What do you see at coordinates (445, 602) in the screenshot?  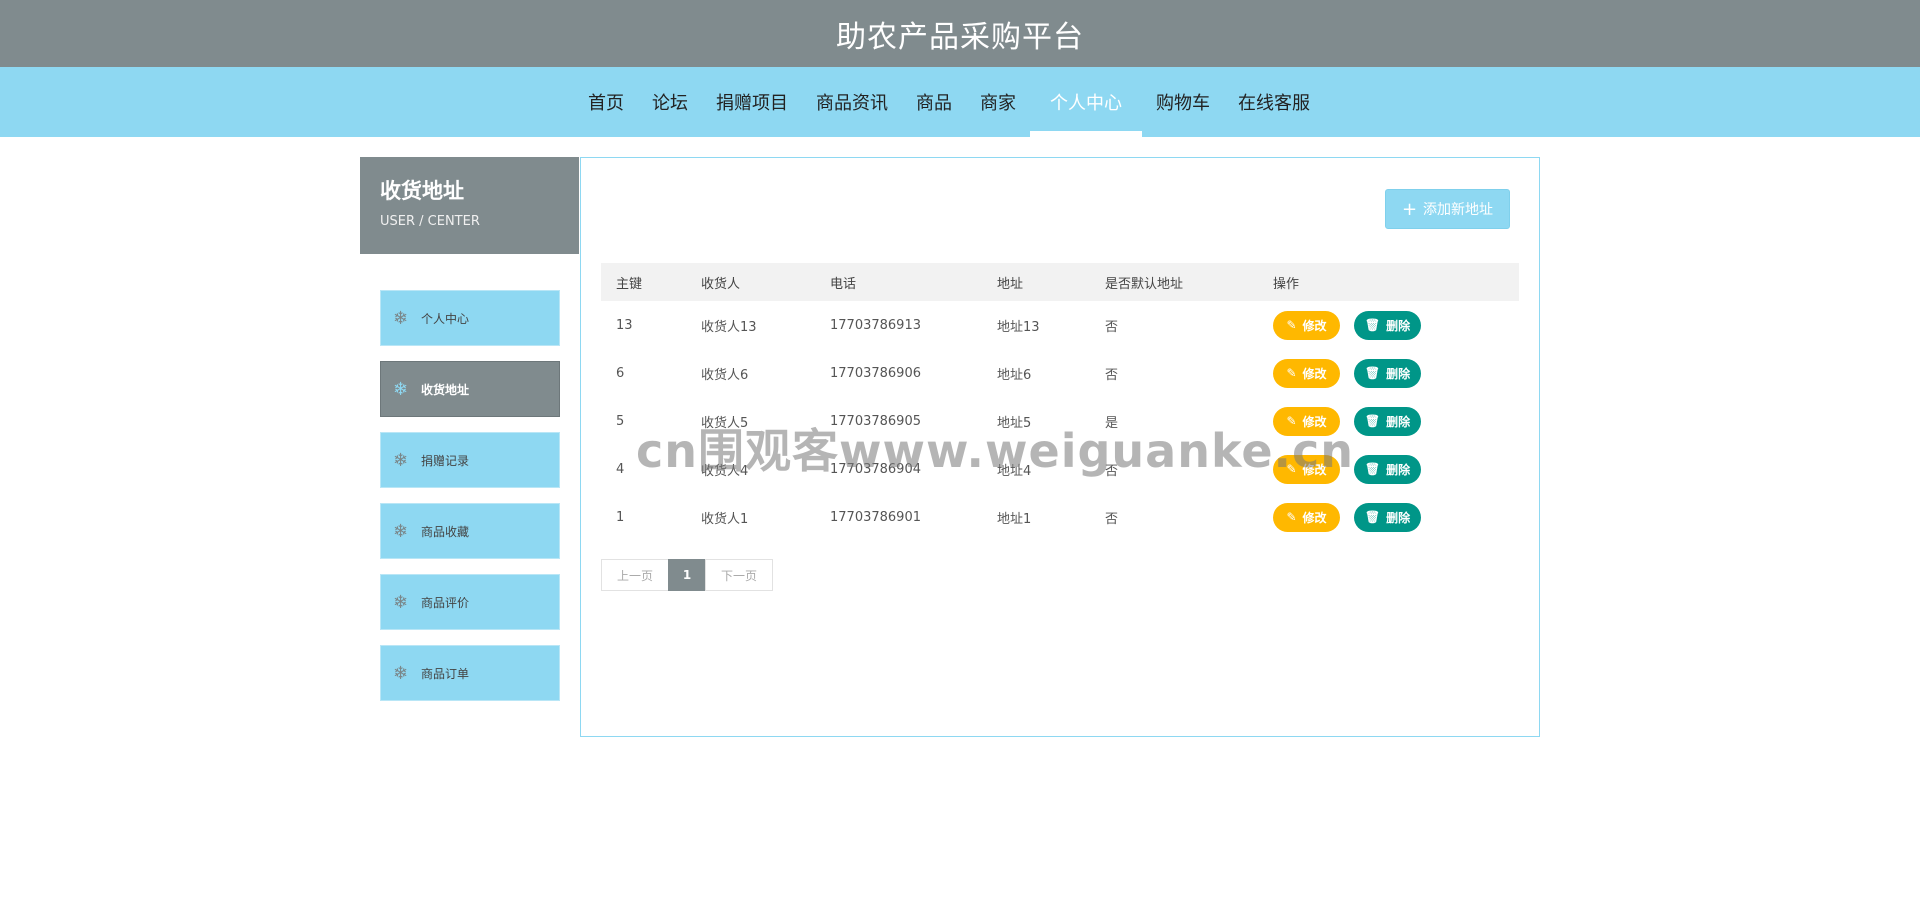 I see `sidebar-item-label: 商品评价` at bounding box center [445, 602].